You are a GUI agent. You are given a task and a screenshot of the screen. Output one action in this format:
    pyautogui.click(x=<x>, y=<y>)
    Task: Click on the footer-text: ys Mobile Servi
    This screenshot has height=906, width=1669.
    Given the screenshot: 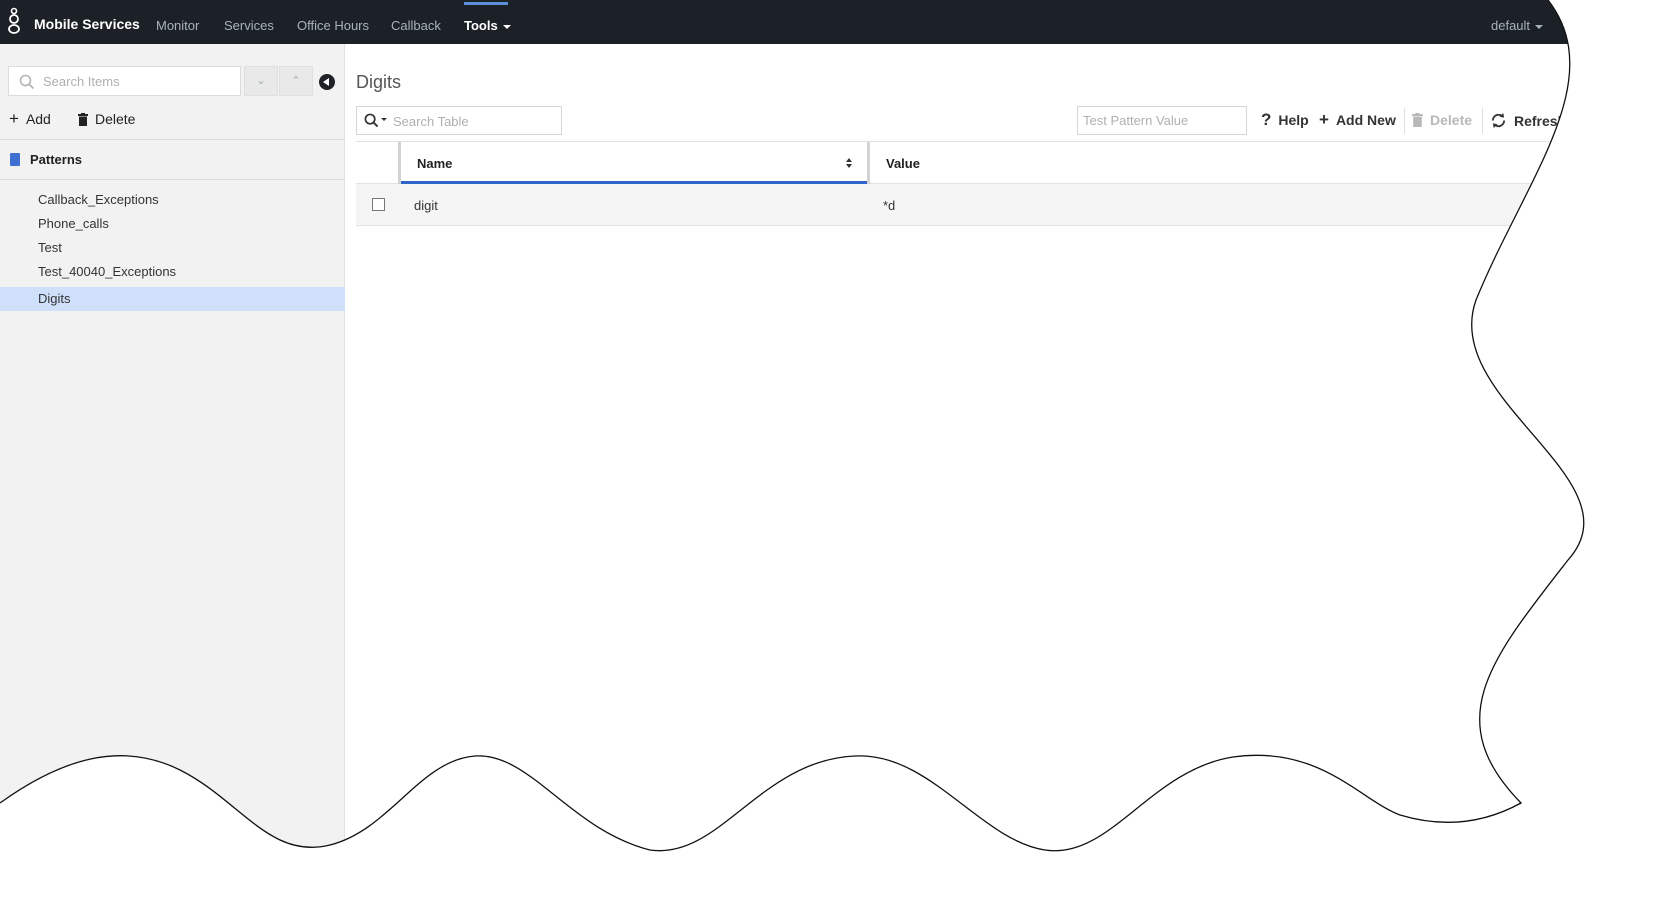 What is the action you would take?
    pyautogui.click(x=1434, y=839)
    